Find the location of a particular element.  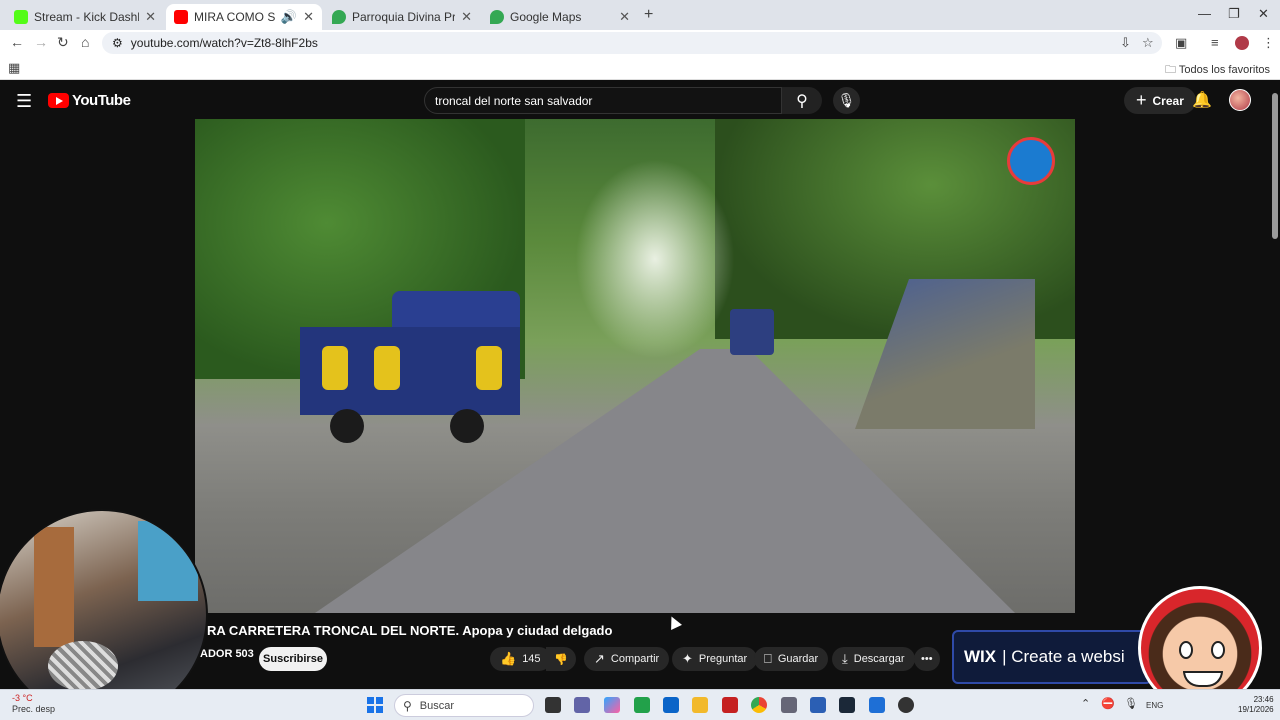

new-tab-button: + is located at coordinates (648, 15).